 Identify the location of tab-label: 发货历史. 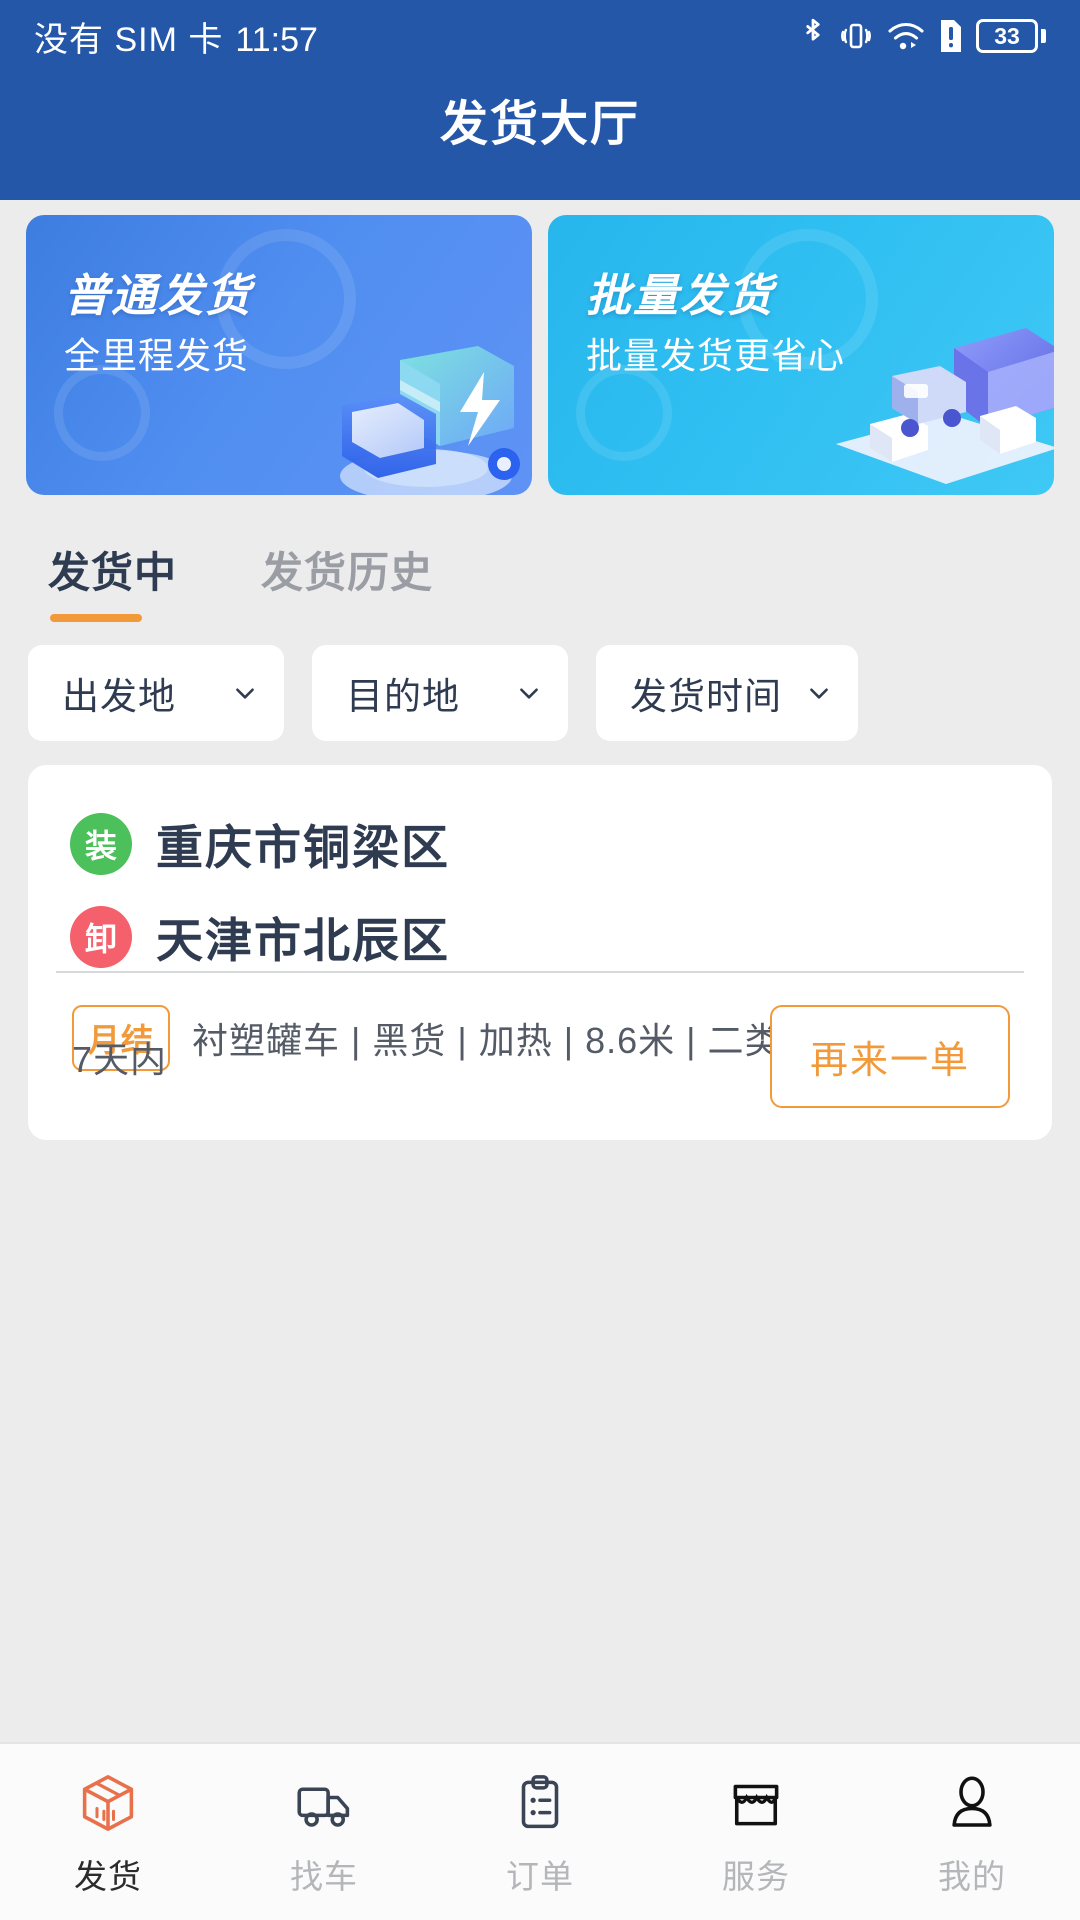
(347, 572).